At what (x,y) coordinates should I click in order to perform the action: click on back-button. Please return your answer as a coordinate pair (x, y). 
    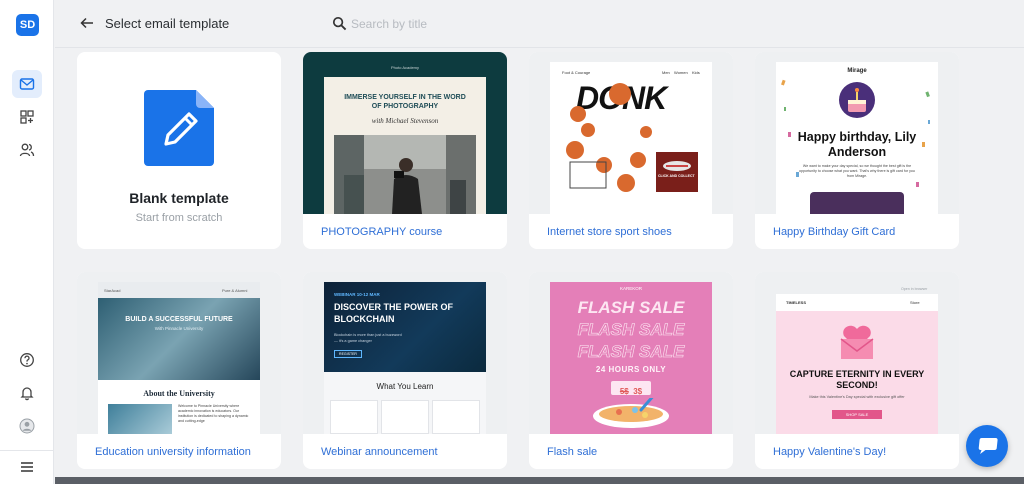
    Looking at the image, I should click on (88, 24).